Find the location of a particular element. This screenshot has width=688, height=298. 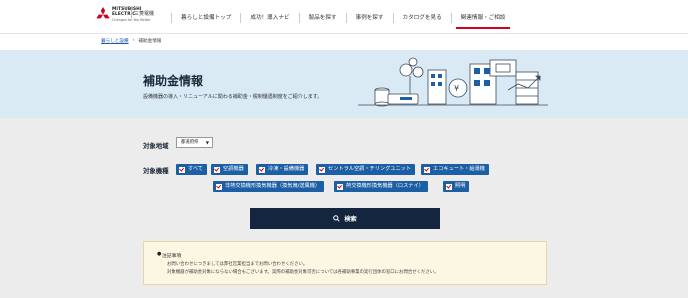

category-button-aircon: 空調機器 is located at coordinates (229, 169).